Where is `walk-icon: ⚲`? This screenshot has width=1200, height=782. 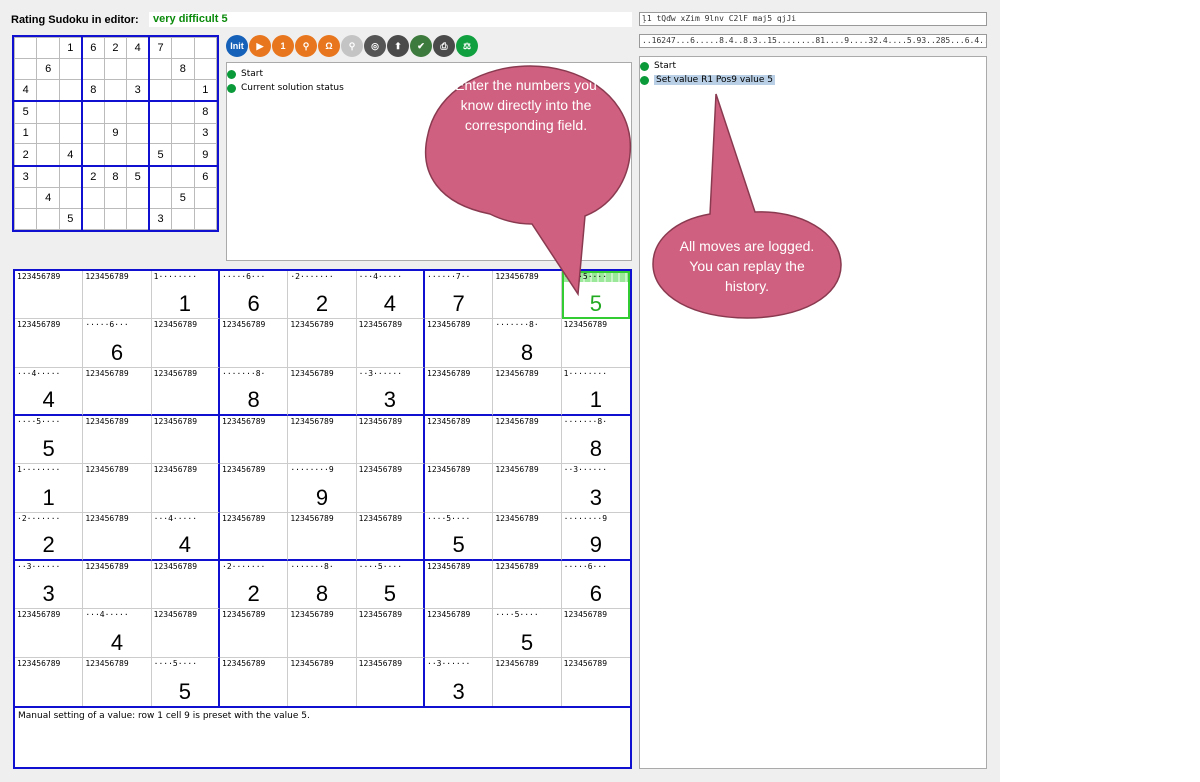 walk-icon: ⚲ is located at coordinates (306, 46).